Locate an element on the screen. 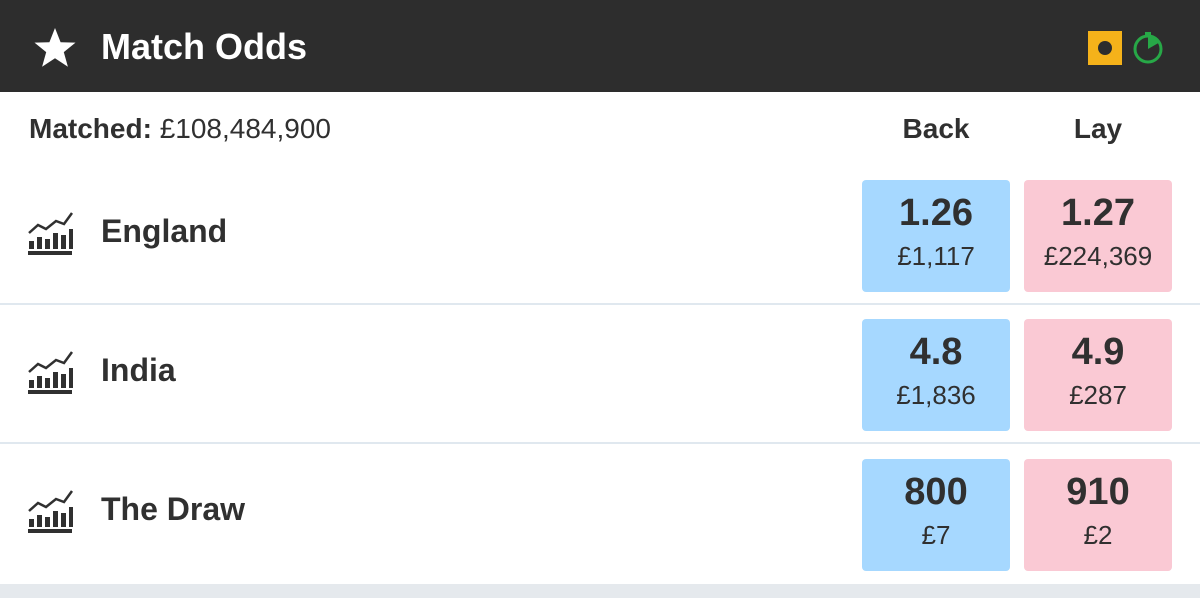  lay-amount: £224,369 is located at coordinates (1098, 256).